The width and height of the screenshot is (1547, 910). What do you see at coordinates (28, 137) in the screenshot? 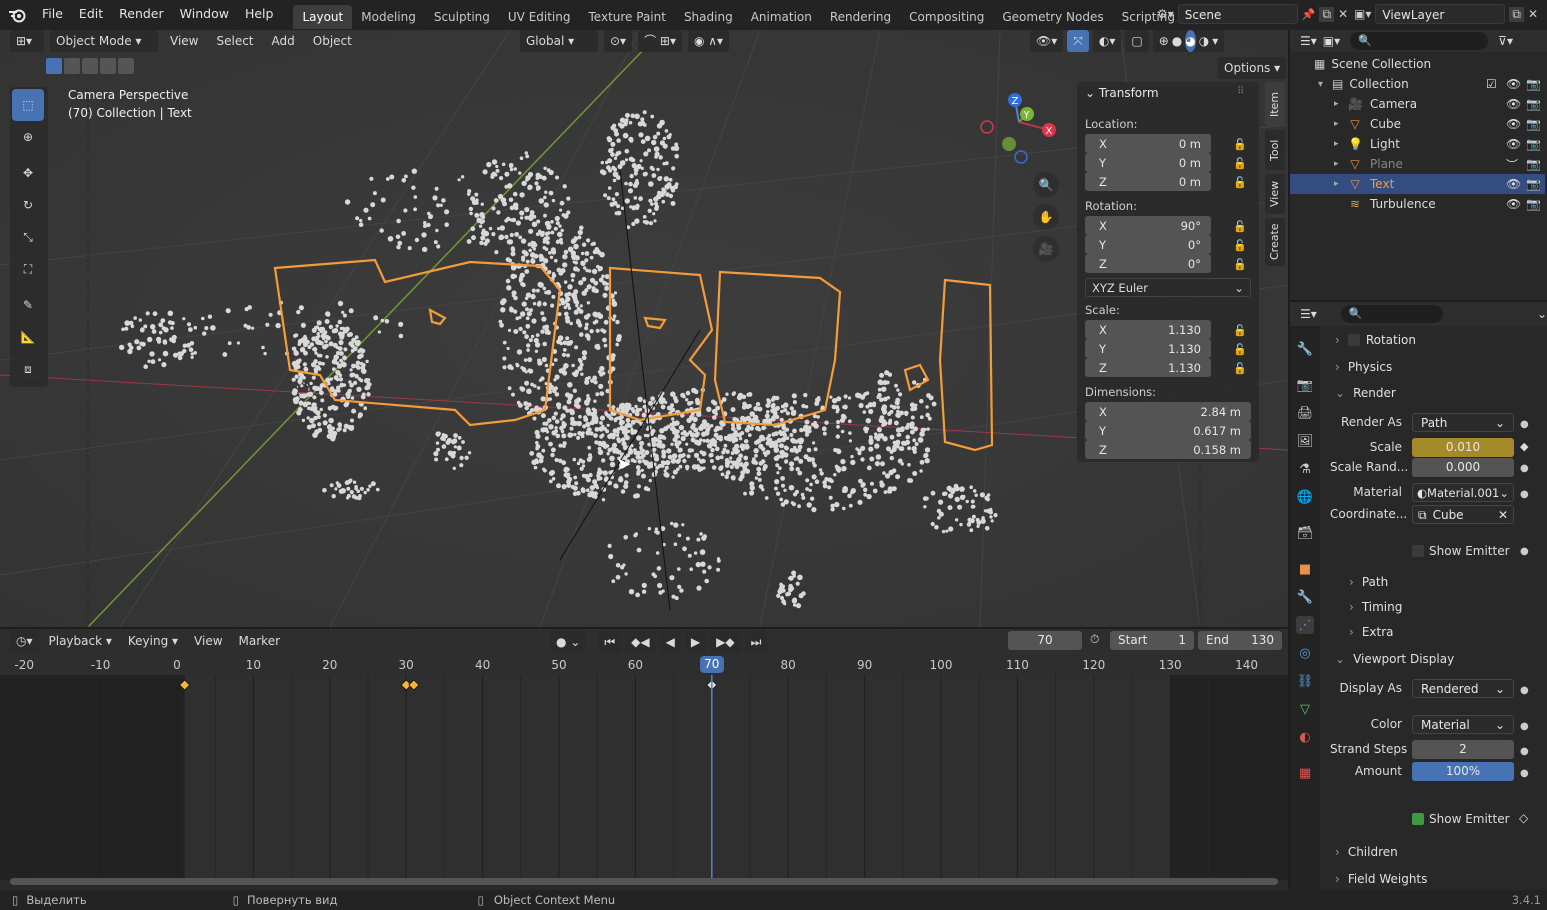
I see `cursor-icon: ⊕` at bounding box center [28, 137].